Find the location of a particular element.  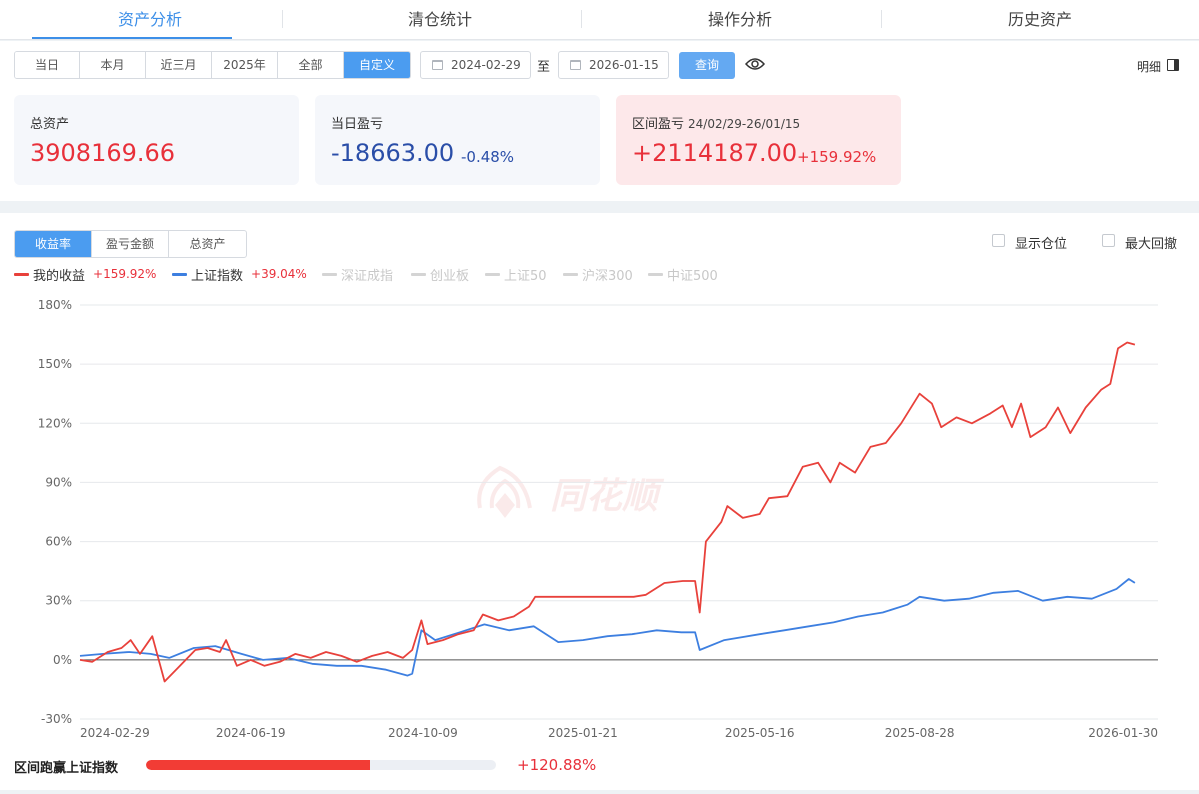

x-tick-label: 2025-01-21 is located at coordinates (583, 733).